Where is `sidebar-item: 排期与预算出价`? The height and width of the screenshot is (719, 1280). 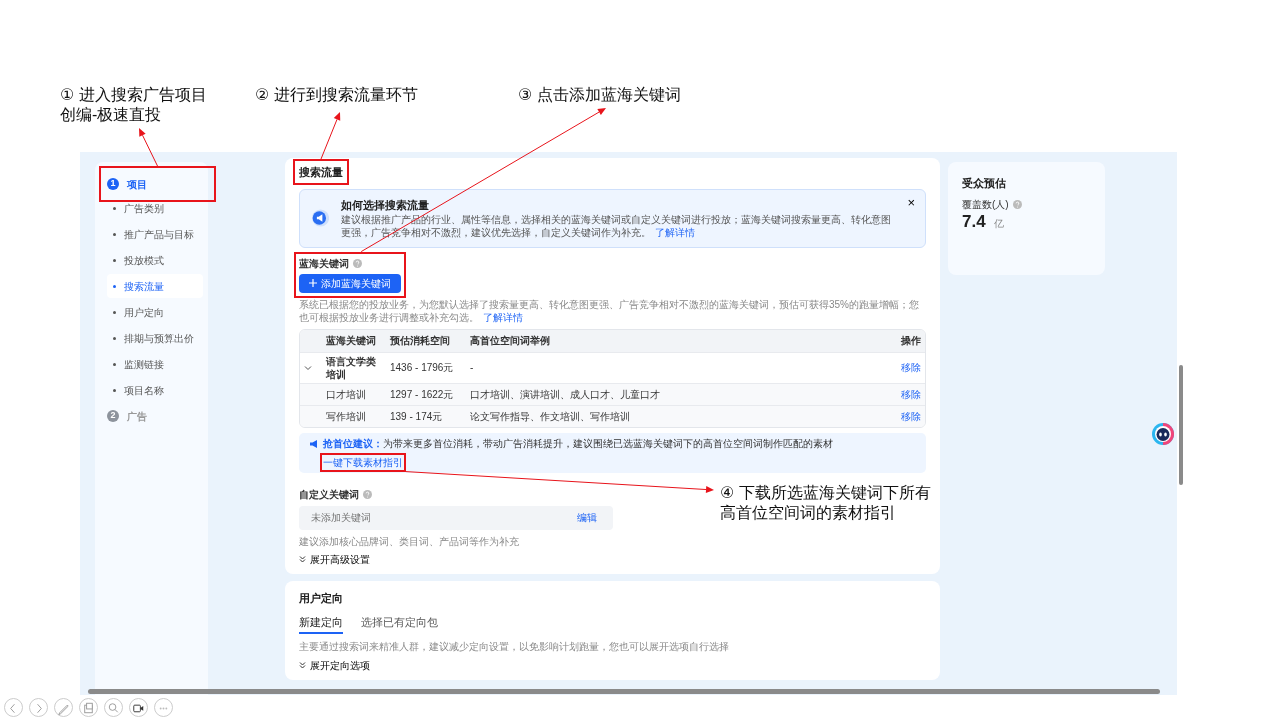 sidebar-item: 排期与预算出价 is located at coordinates (155, 338).